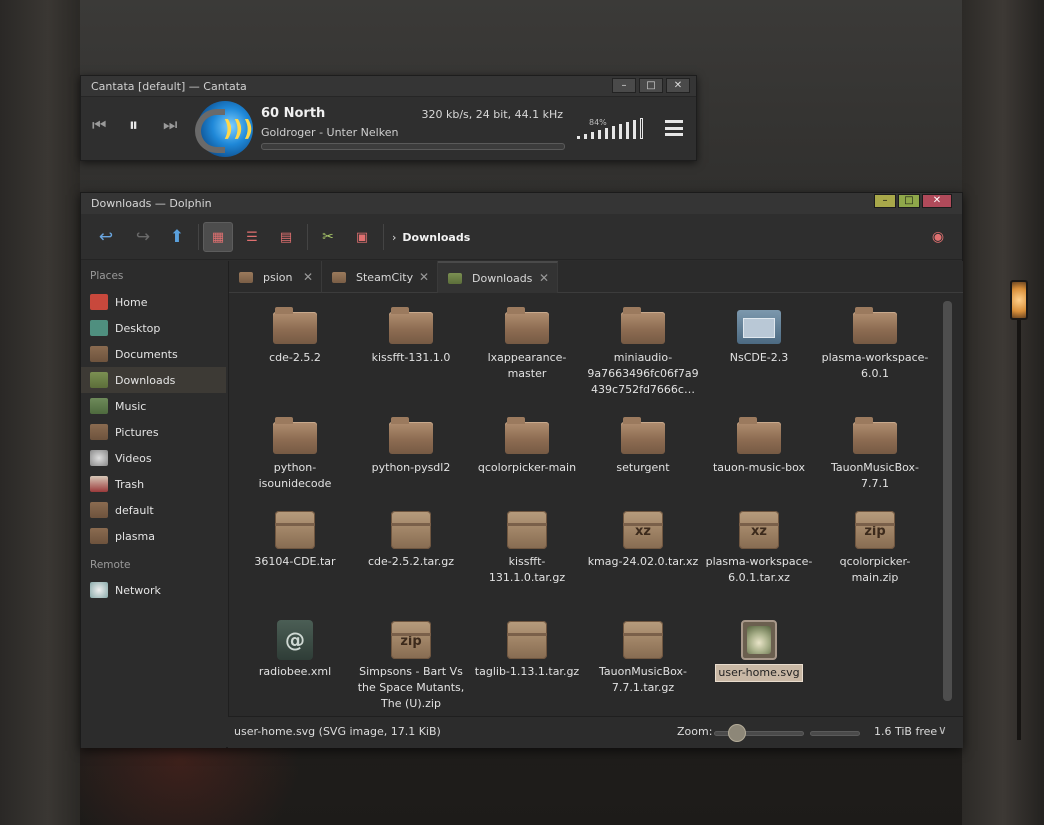 Image resolution: width=1044 pixels, height=825 pixels. What do you see at coordinates (527, 547) in the screenshot?
I see `file-item: kissfft-131.1.0.tar.gz` at bounding box center [527, 547].